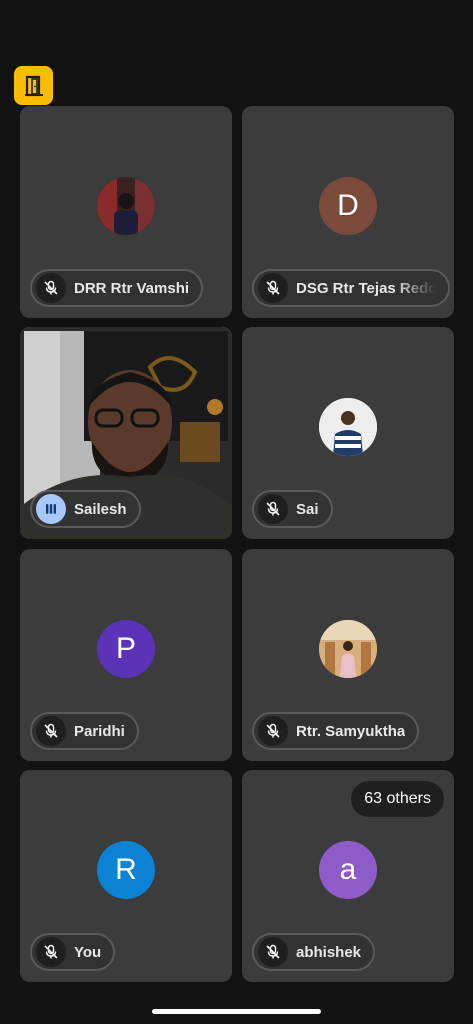  What do you see at coordinates (73, 952) in the screenshot?
I see `participant-name-pill: You` at bounding box center [73, 952].